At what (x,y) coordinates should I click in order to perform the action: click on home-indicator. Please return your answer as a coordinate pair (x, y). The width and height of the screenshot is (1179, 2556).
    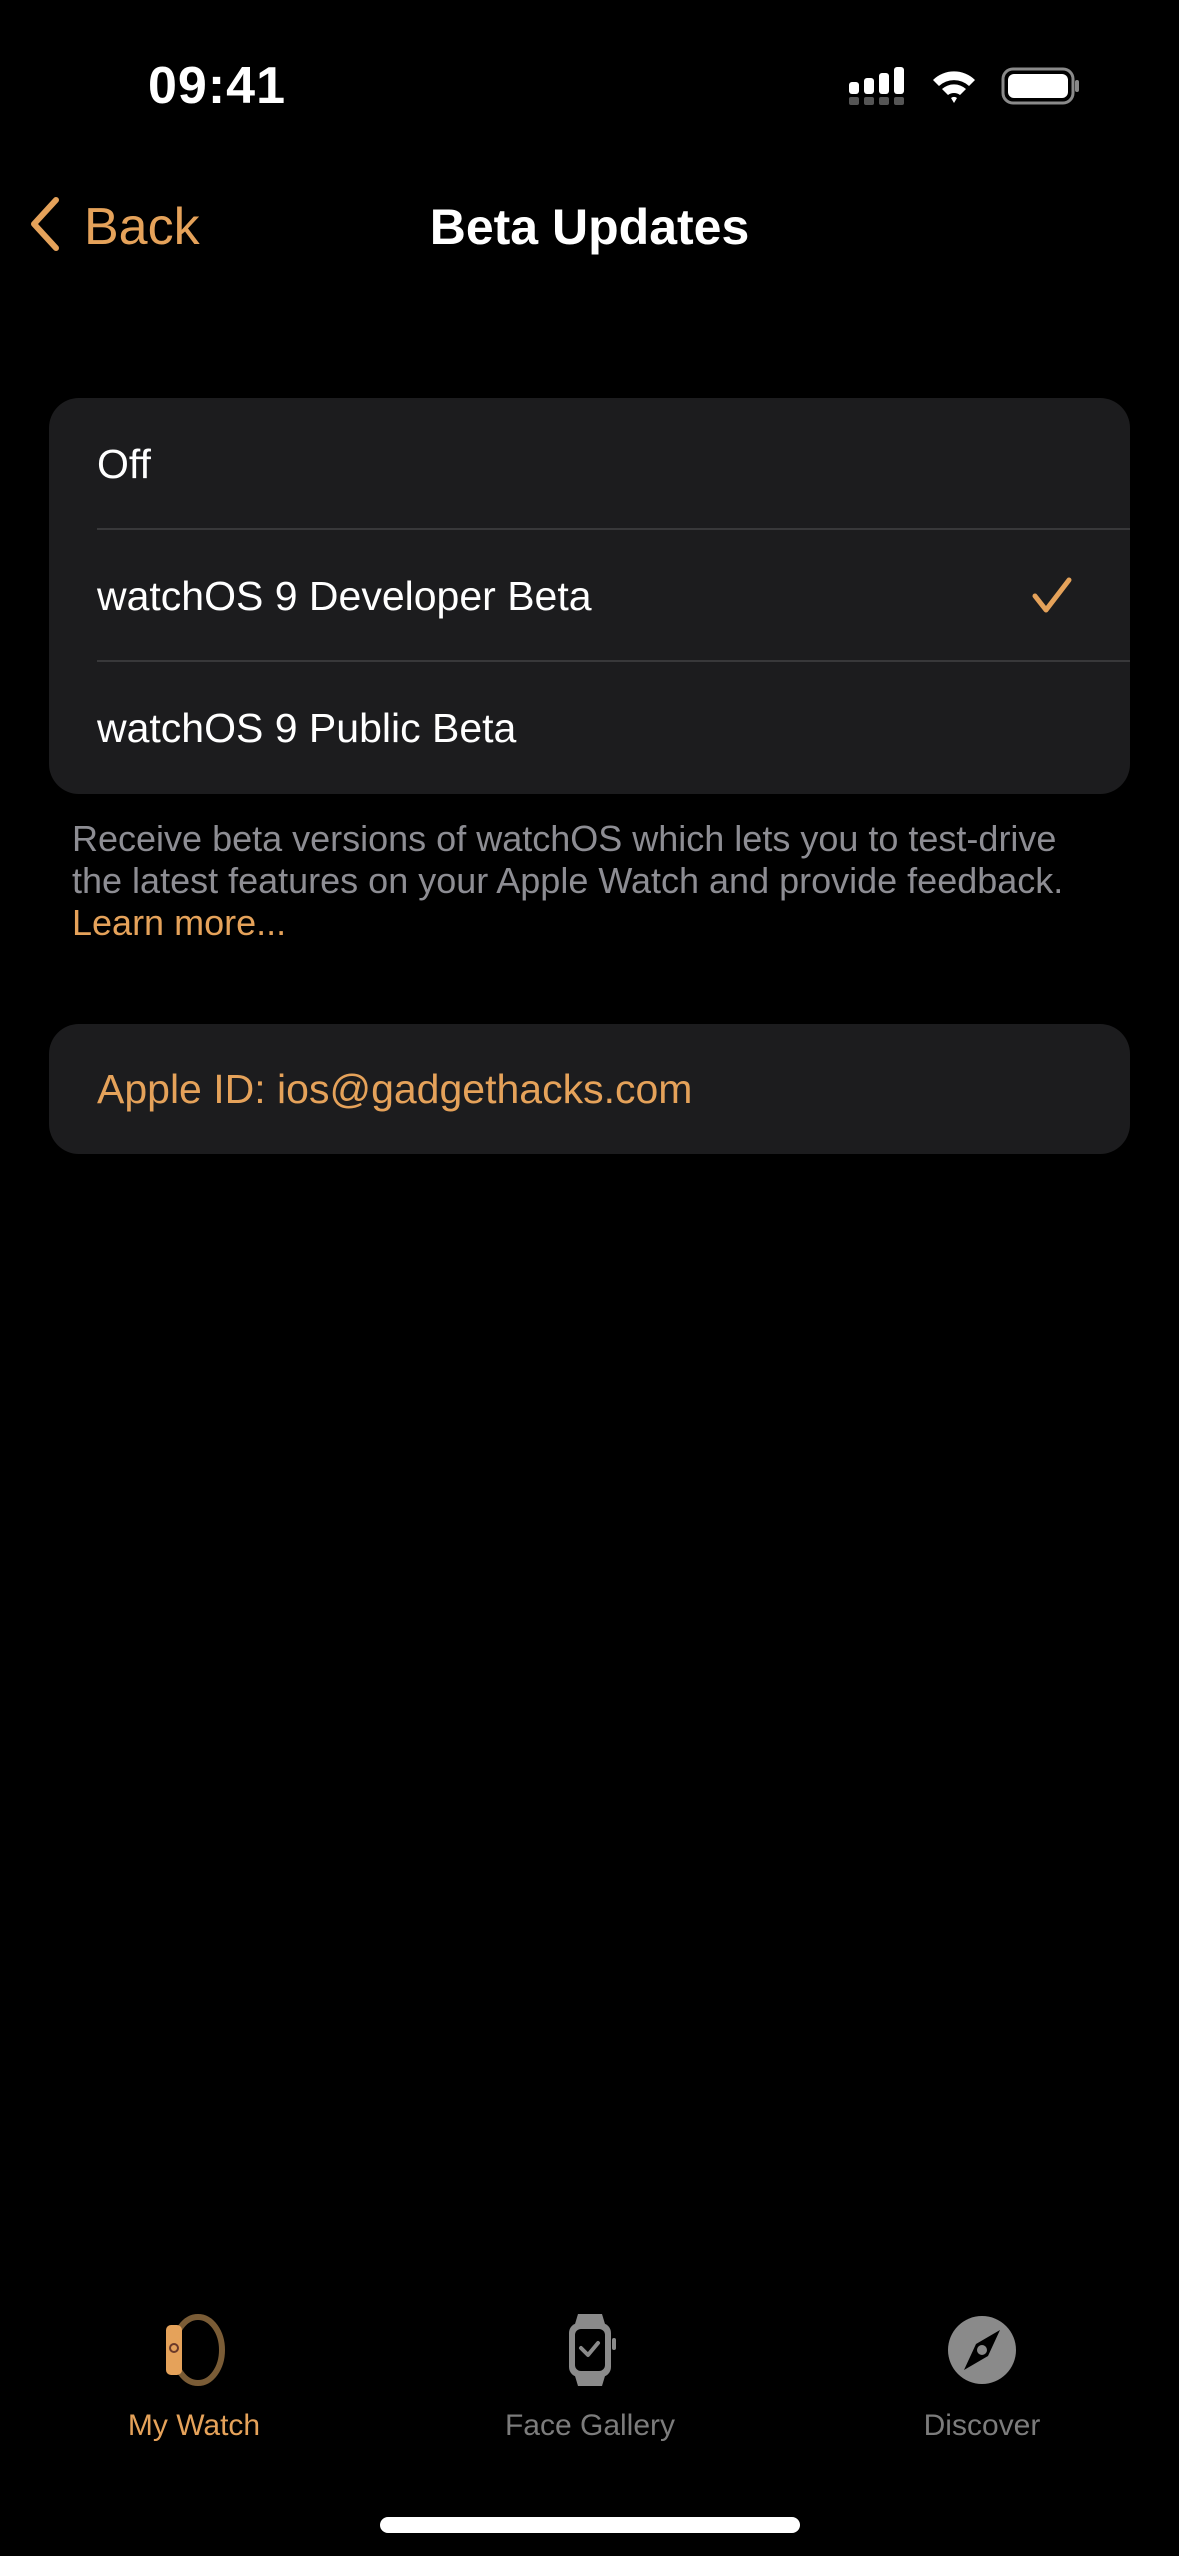
    Looking at the image, I should click on (590, 2525).